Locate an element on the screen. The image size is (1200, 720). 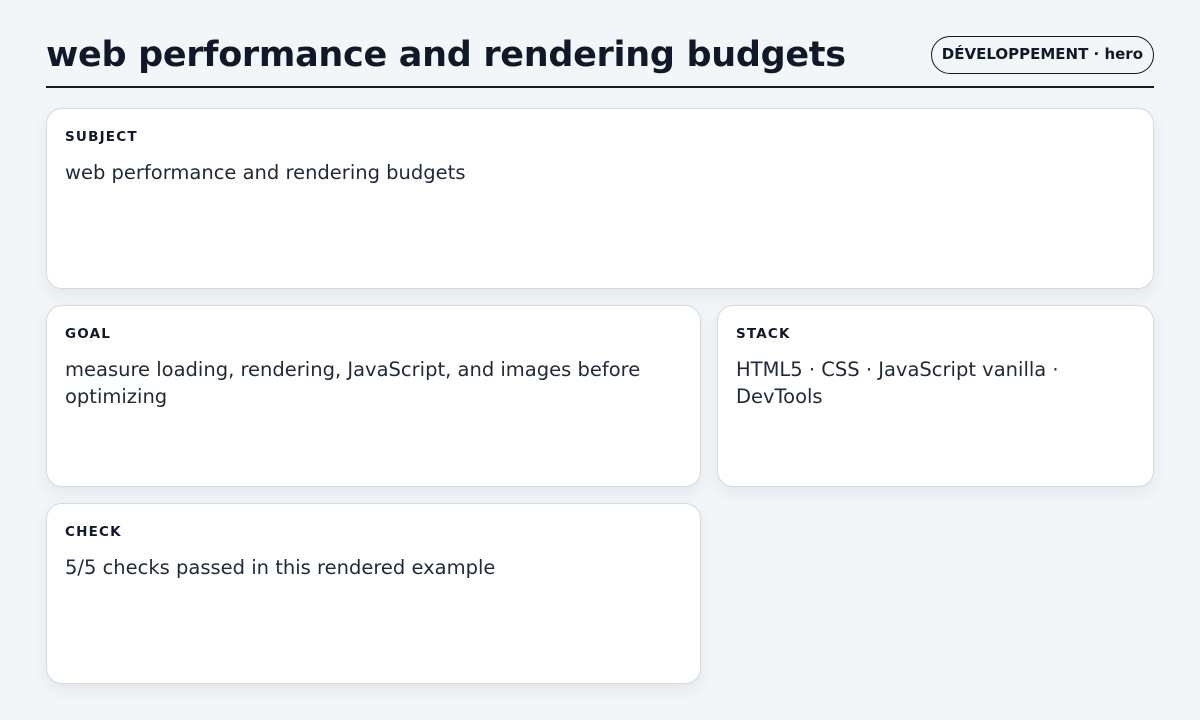
check-label: CHECK is located at coordinates (93, 532).